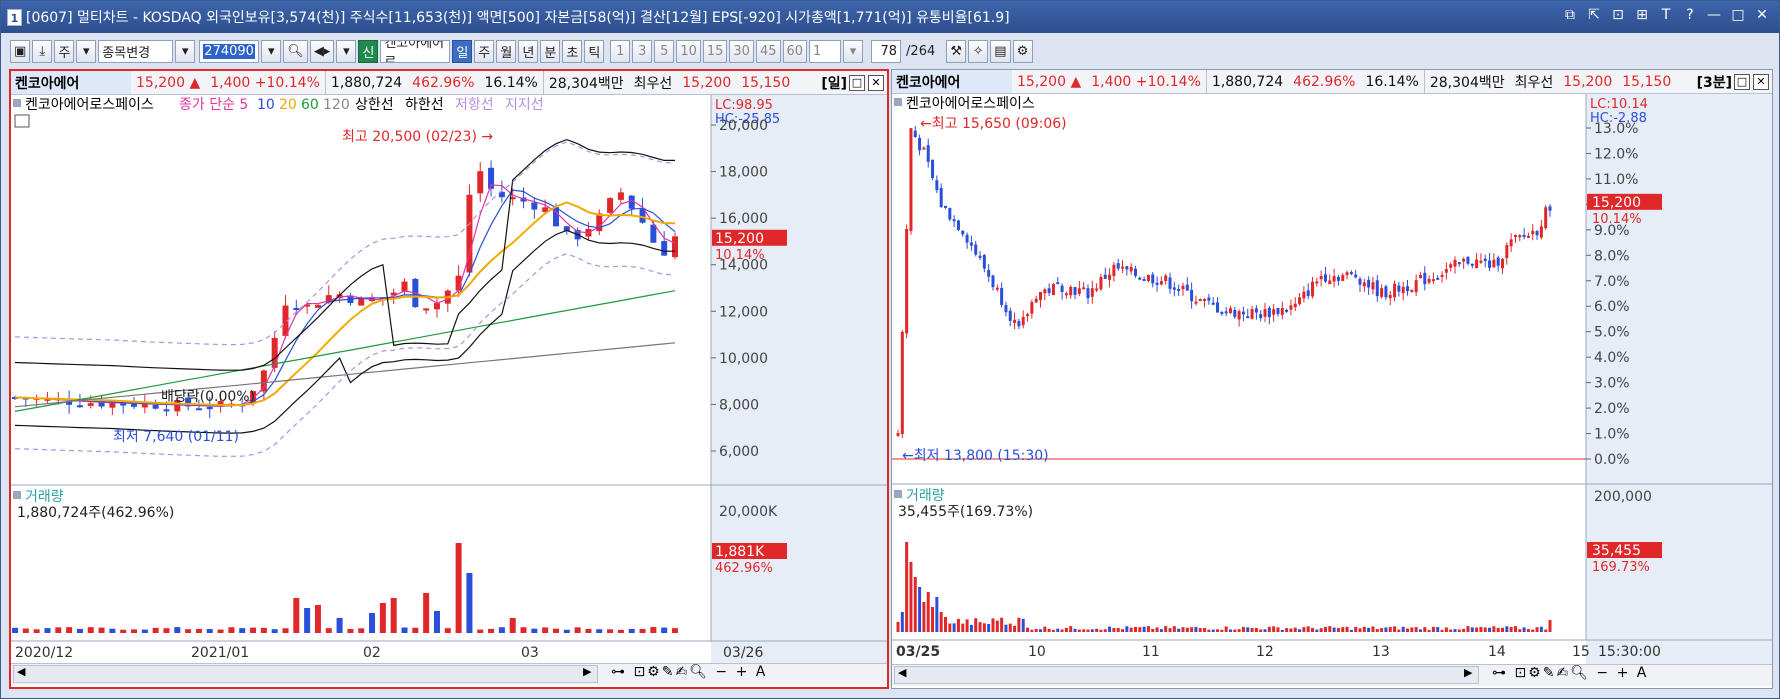 The image size is (1780, 699). I want to click on right-change: 1,400 +10.14%, so click(1146, 81).